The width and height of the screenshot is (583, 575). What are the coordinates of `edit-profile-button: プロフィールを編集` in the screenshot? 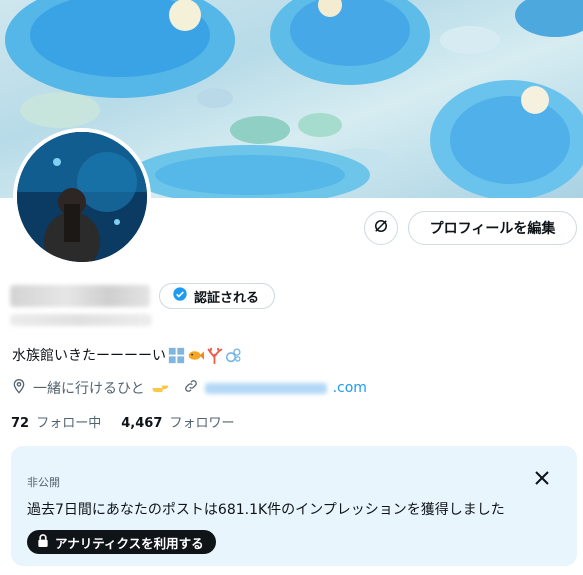 It's located at (492, 228).